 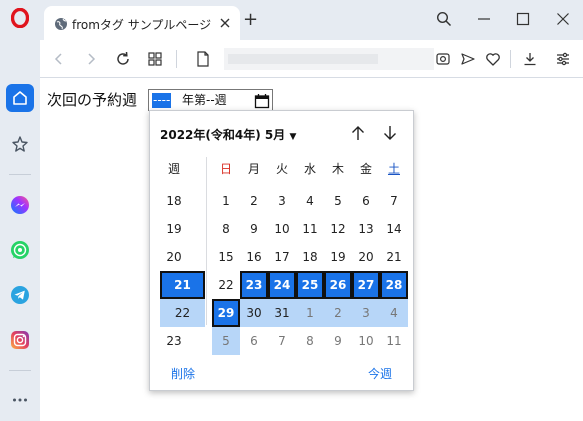 I want to click on field-label: 次回の予約週, so click(x=92, y=100).